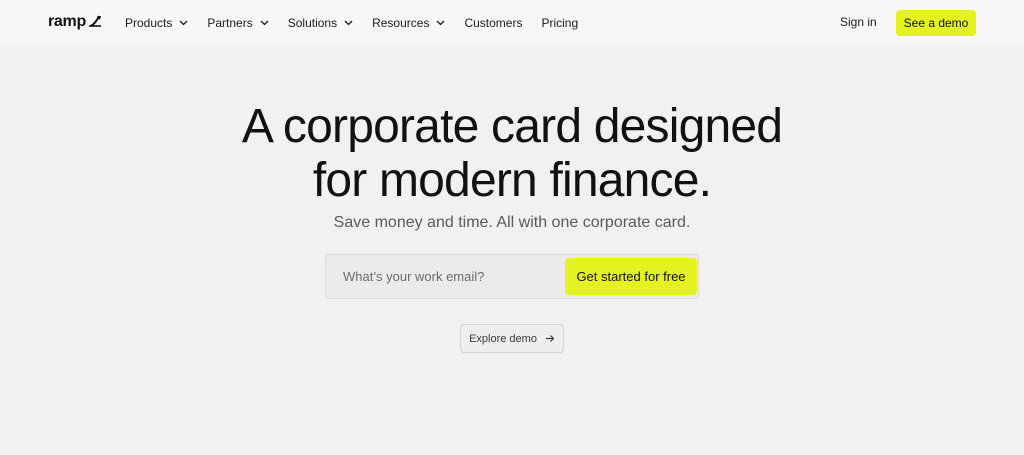 The image size is (1024, 455). What do you see at coordinates (67, 21) in the screenshot?
I see `logo-text: ramp` at bounding box center [67, 21].